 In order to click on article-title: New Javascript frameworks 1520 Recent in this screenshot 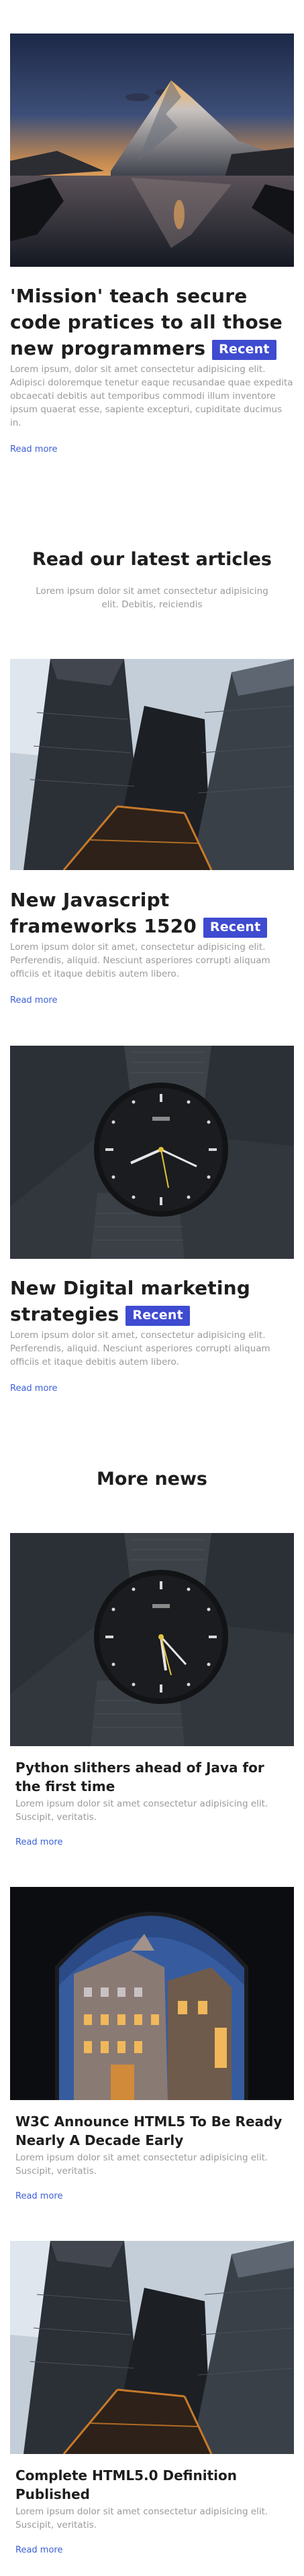, I will do `click(152, 913)`.